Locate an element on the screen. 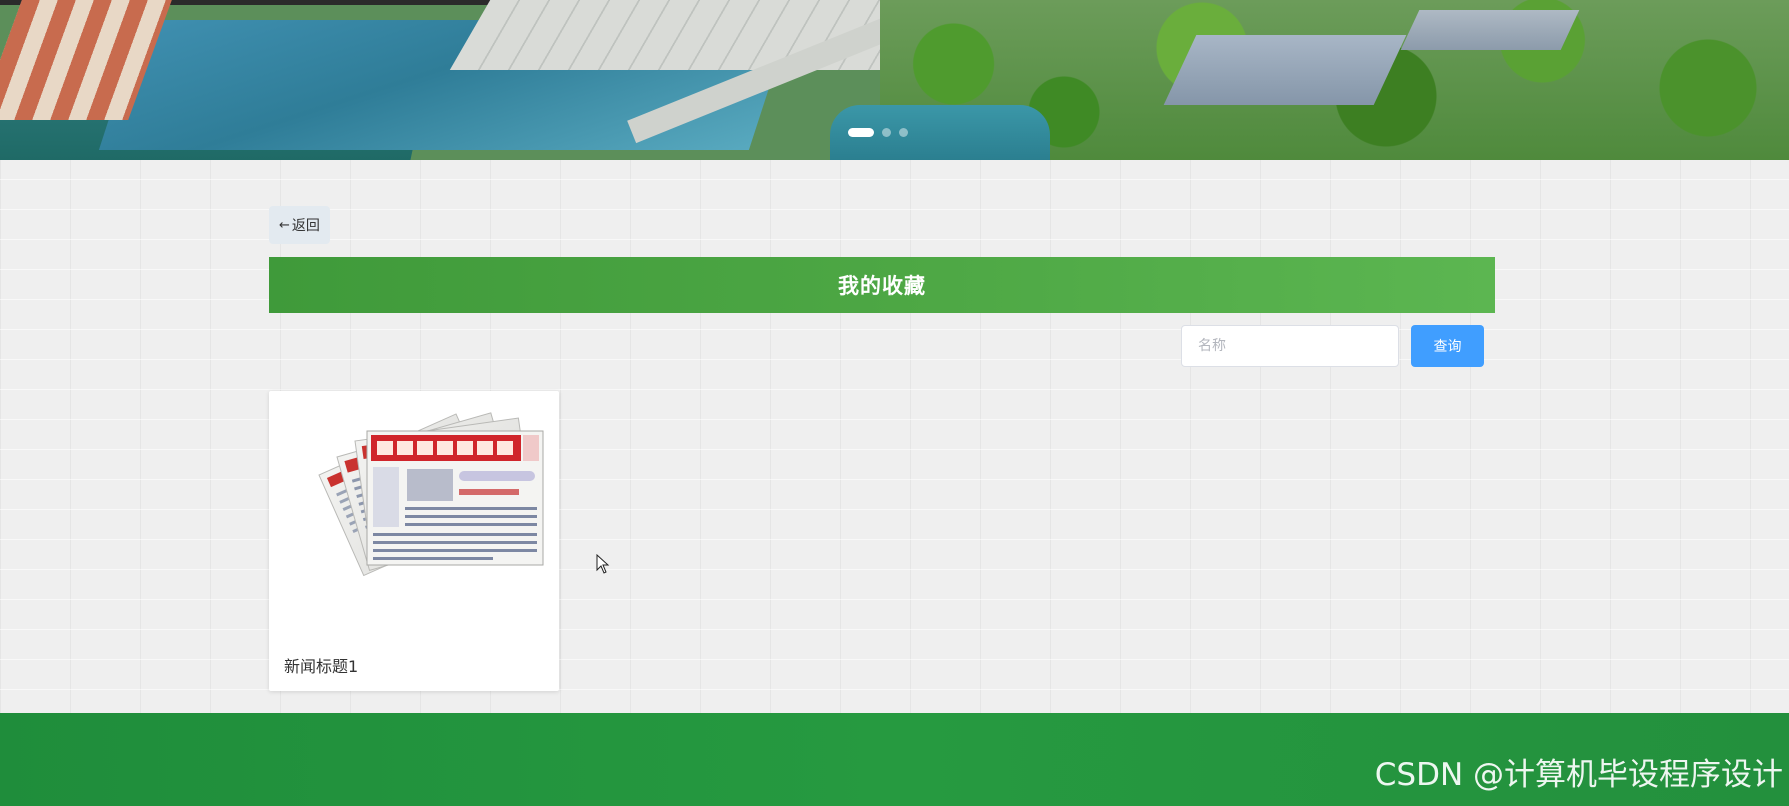 Image resolution: width=1789 pixels, height=806 pixels. favorite-card-title: 新闻标题1 is located at coordinates (321, 666).